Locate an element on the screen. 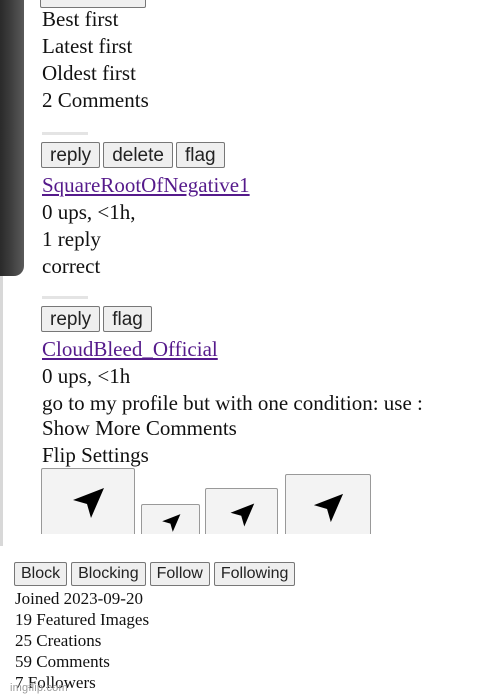 The width and height of the screenshot is (500, 696). comment-2-actions: reply flag is located at coordinates (96, 319).